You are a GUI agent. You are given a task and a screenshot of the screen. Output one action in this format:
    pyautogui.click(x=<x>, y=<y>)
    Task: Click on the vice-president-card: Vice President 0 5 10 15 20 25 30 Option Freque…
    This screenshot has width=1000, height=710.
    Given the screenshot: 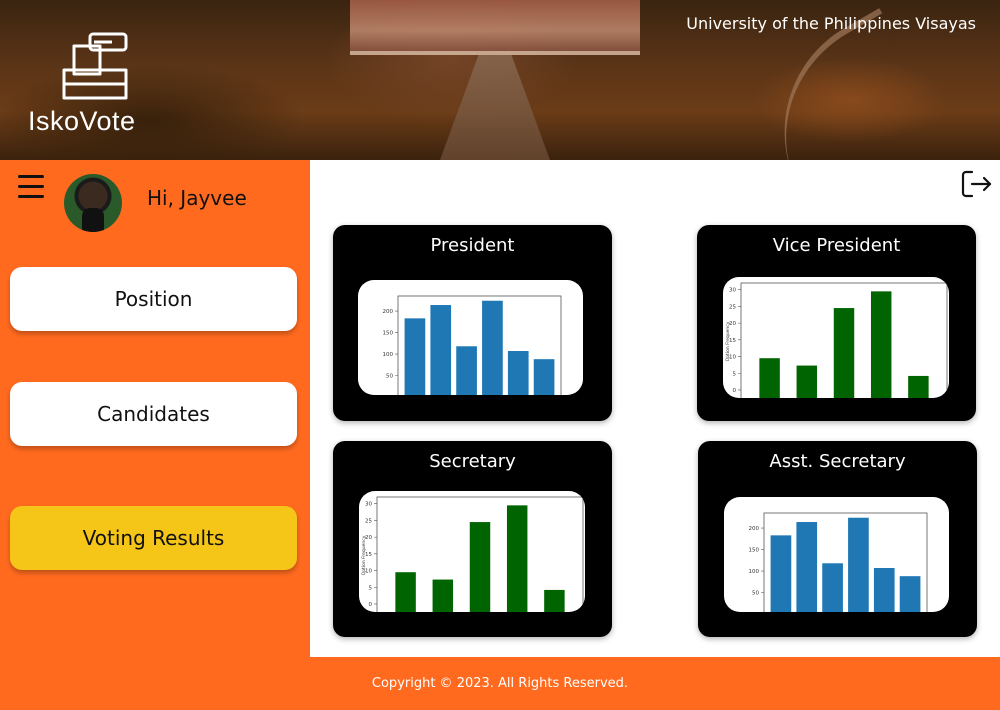 What is the action you would take?
    pyautogui.click(x=836, y=323)
    